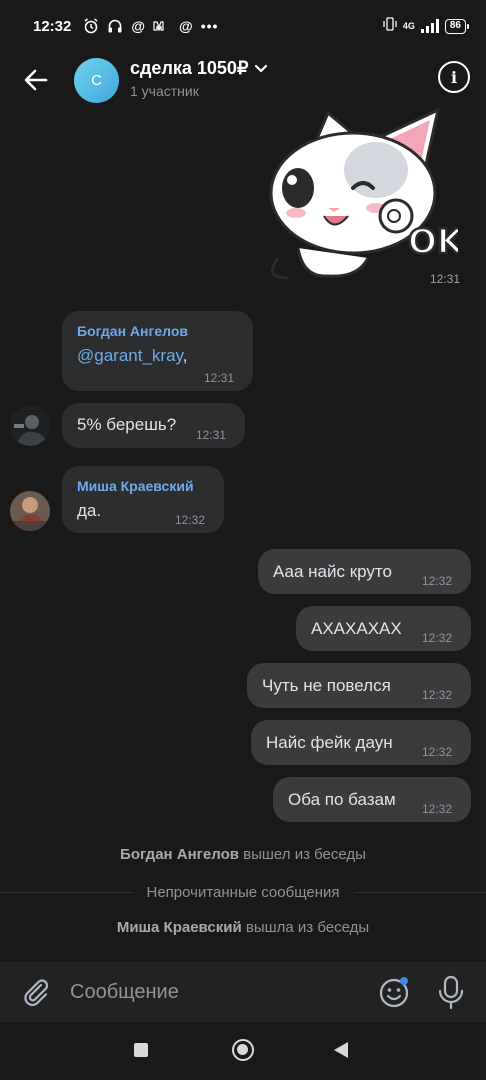  What do you see at coordinates (408, 25) in the screenshot?
I see `network-type: 4G` at bounding box center [408, 25].